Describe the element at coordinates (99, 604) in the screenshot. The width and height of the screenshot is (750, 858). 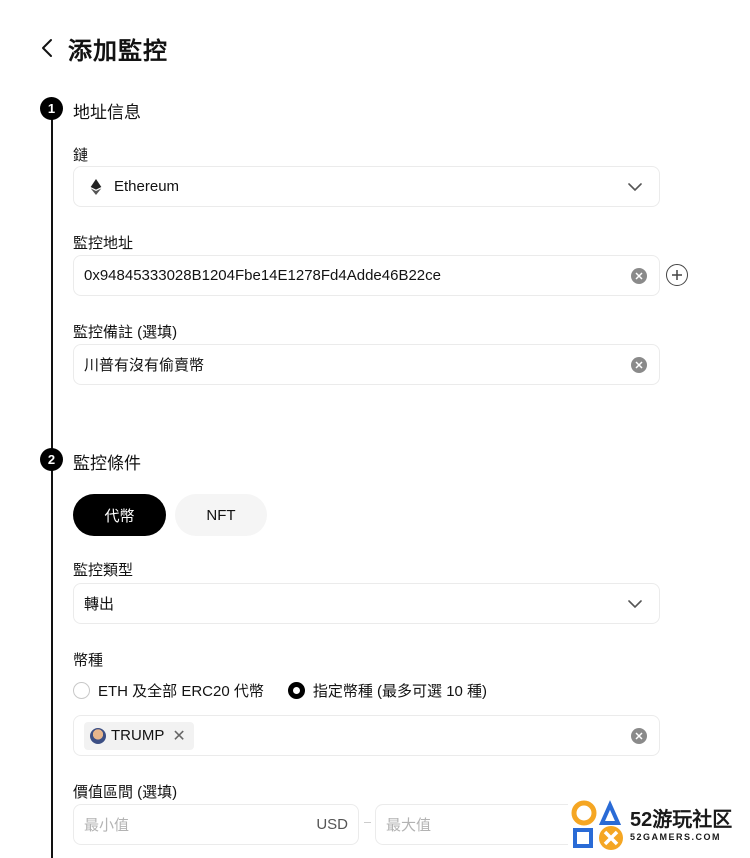
I see `monitor-type-value: 轉出` at that location.